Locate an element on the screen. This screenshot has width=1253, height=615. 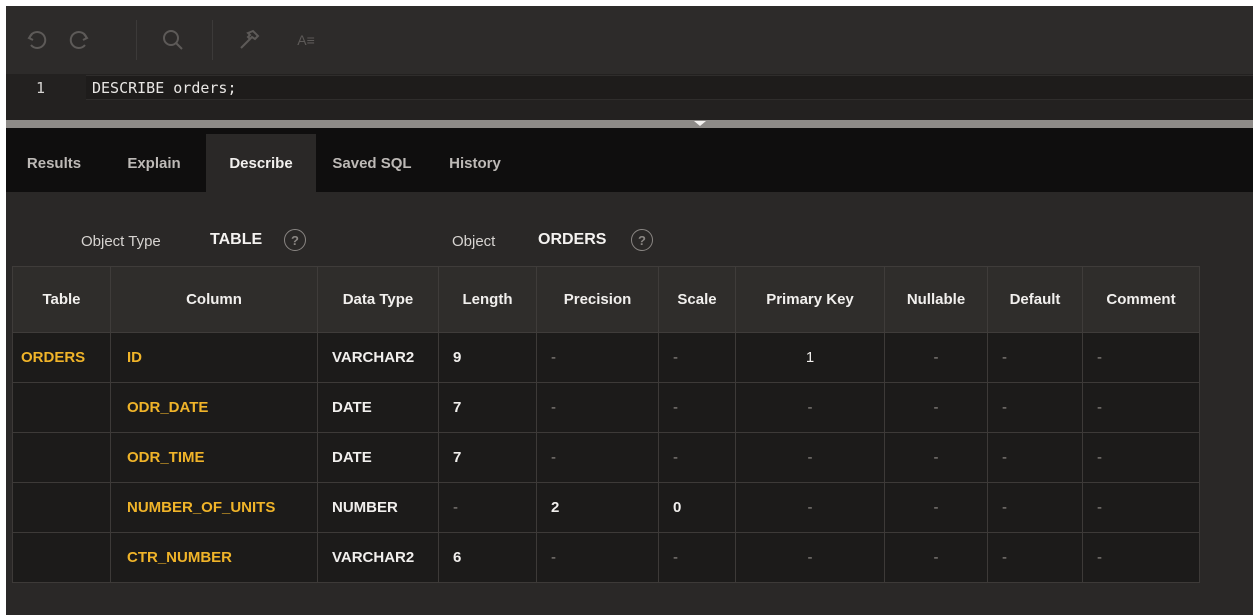
table-cell: 2 is located at coordinates (597, 507).